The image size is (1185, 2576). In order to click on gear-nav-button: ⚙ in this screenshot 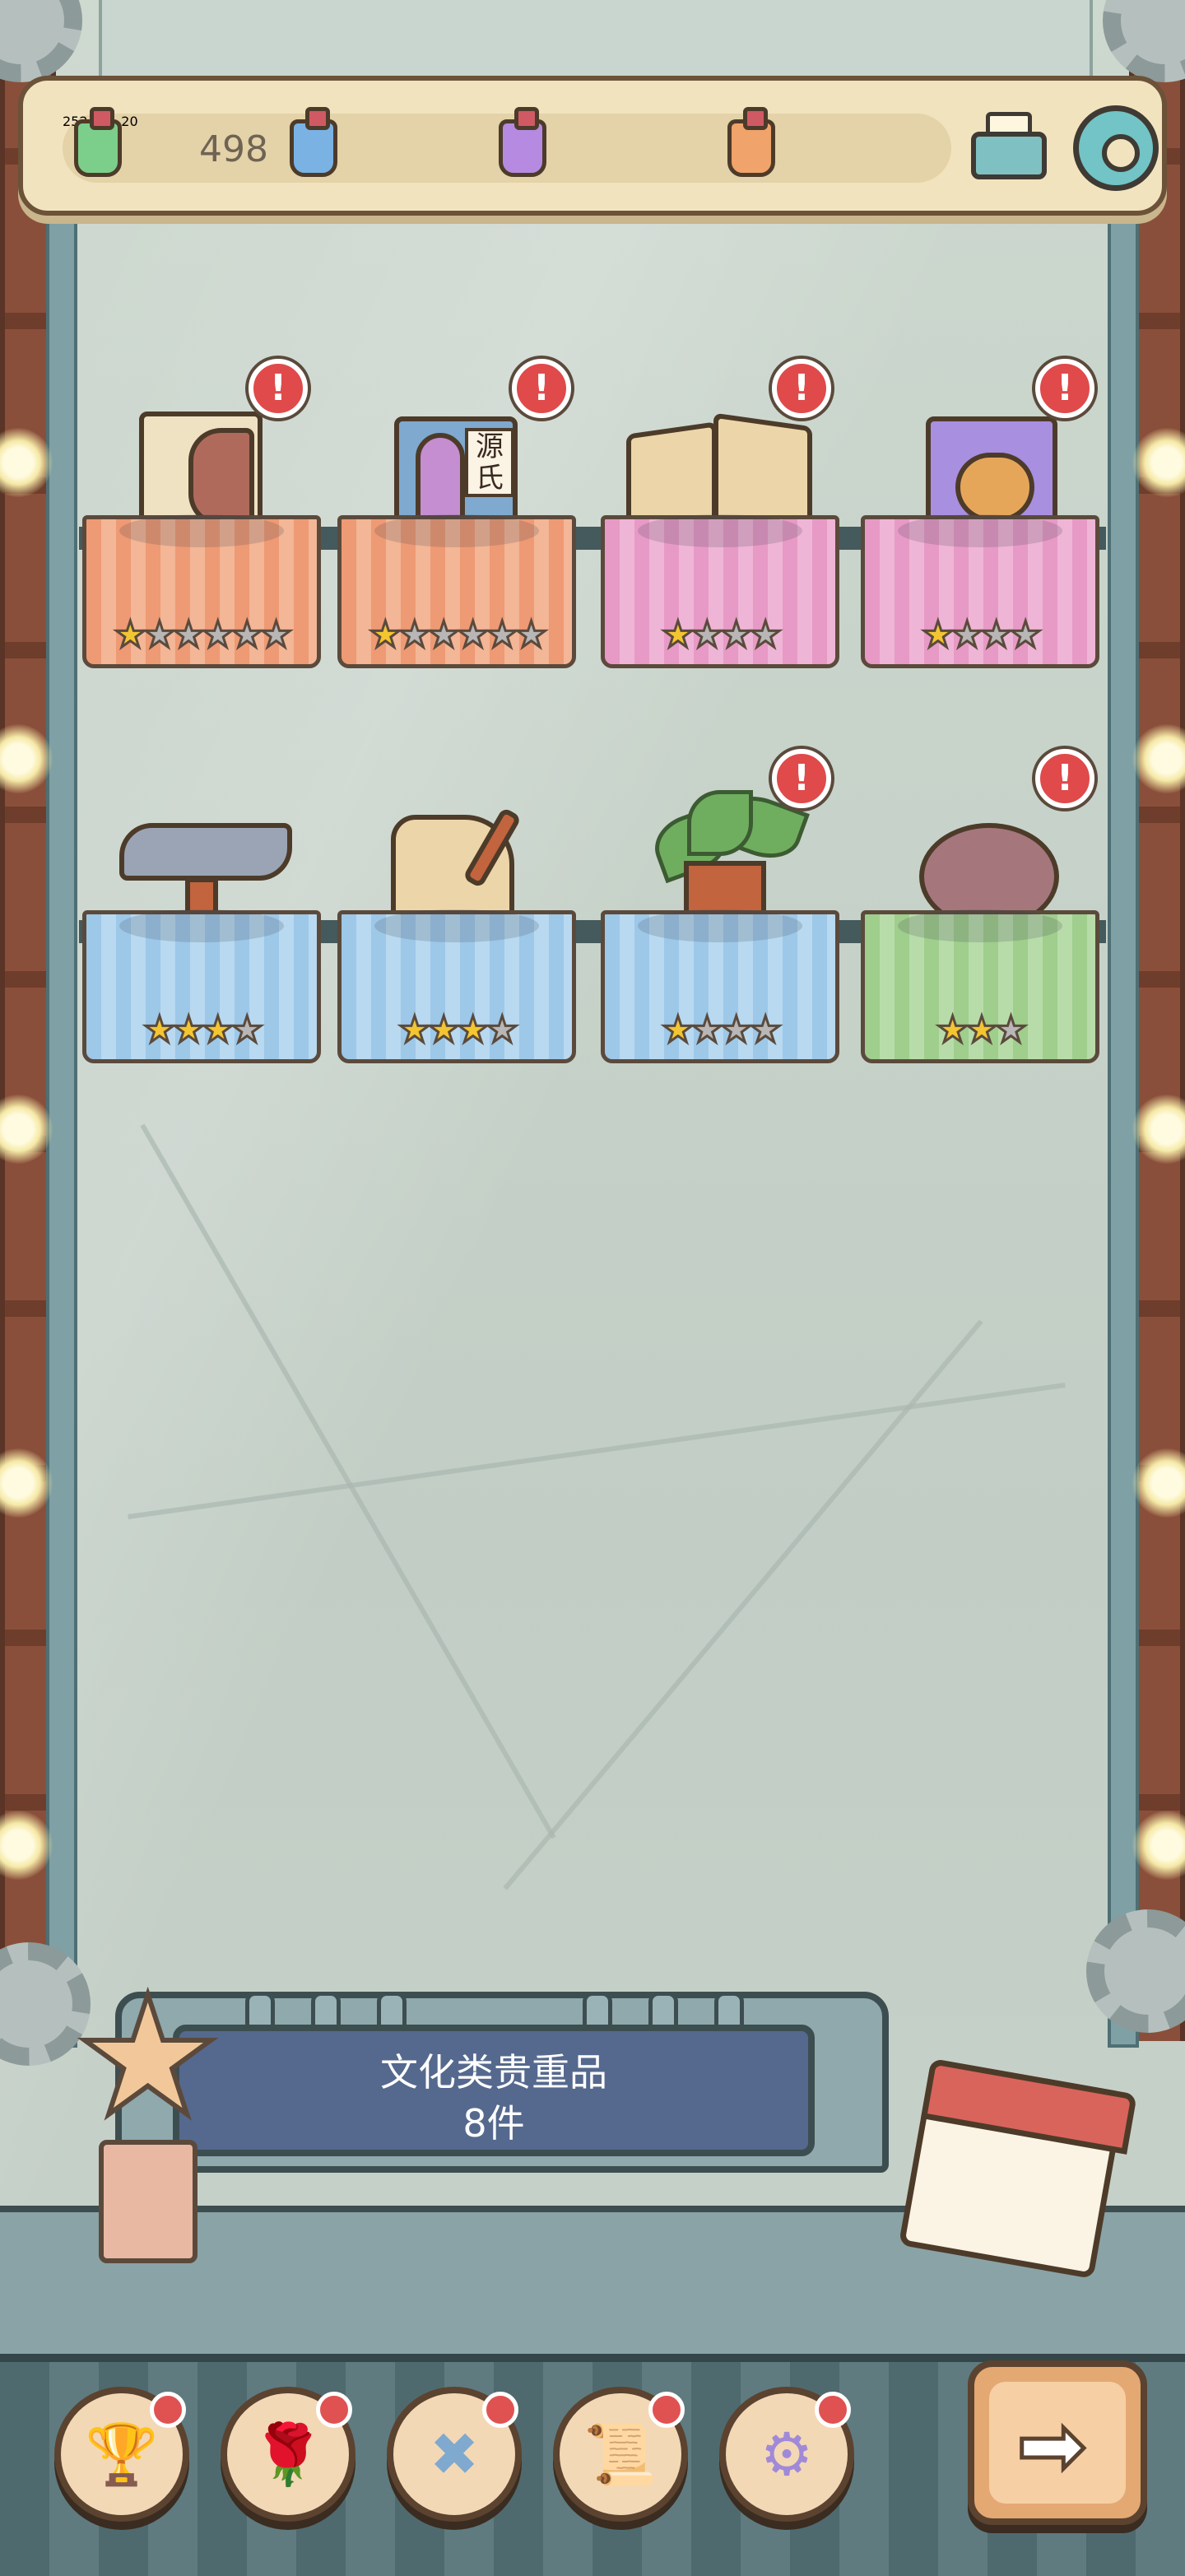, I will do `click(786, 2454)`.